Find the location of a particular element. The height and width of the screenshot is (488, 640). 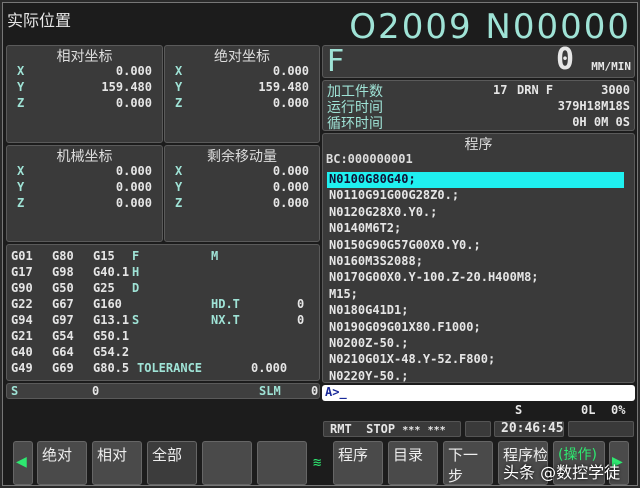

program-line: N0200Z-50.; is located at coordinates (475, 344).